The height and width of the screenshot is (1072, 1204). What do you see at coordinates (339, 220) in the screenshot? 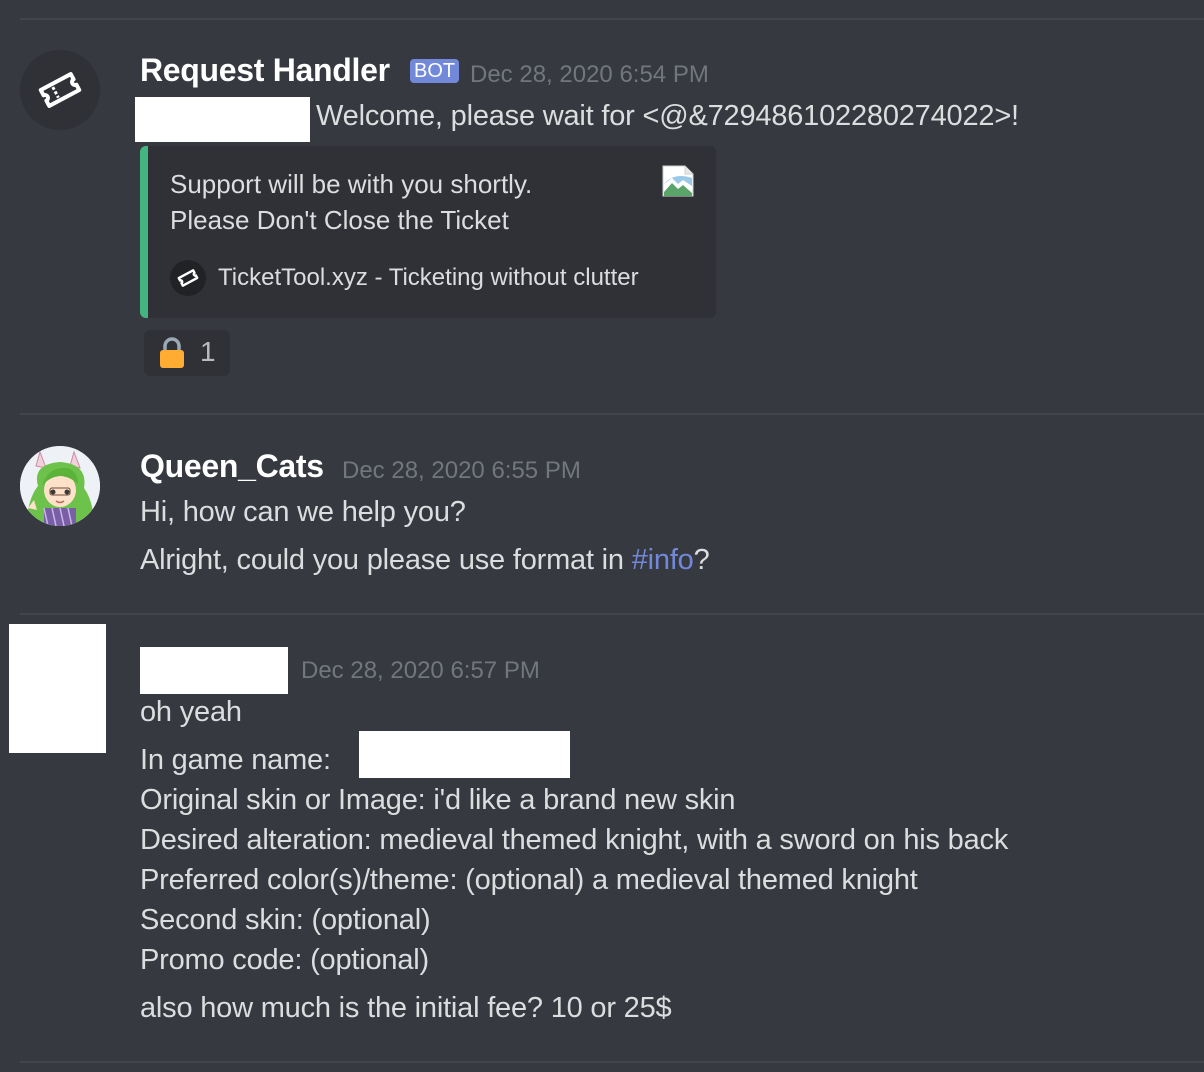
I see `embed-description-line: Please Don't Close the Ticket` at bounding box center [339, 220].